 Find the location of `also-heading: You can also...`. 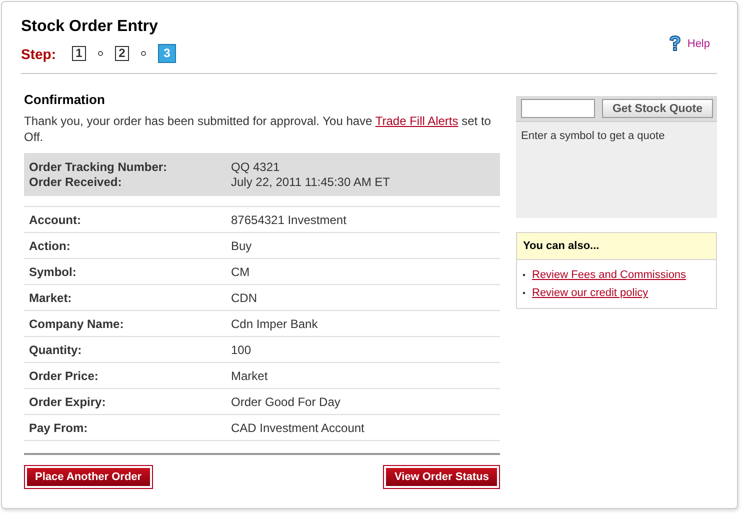

also-heading: You can also... is located at coordinates (616, 246).